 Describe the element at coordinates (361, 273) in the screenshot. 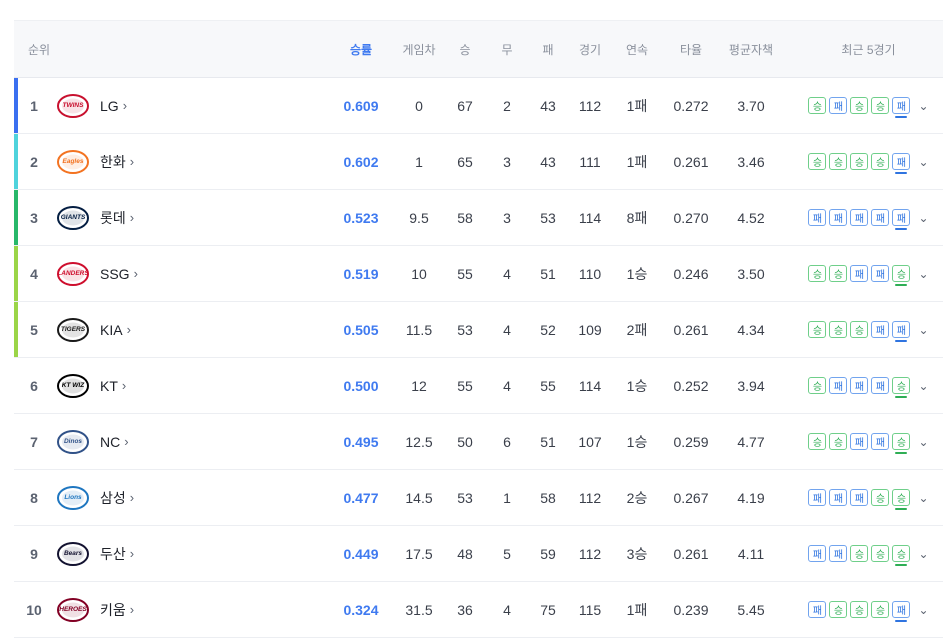

I see `win-pct: 0.519` at that location.